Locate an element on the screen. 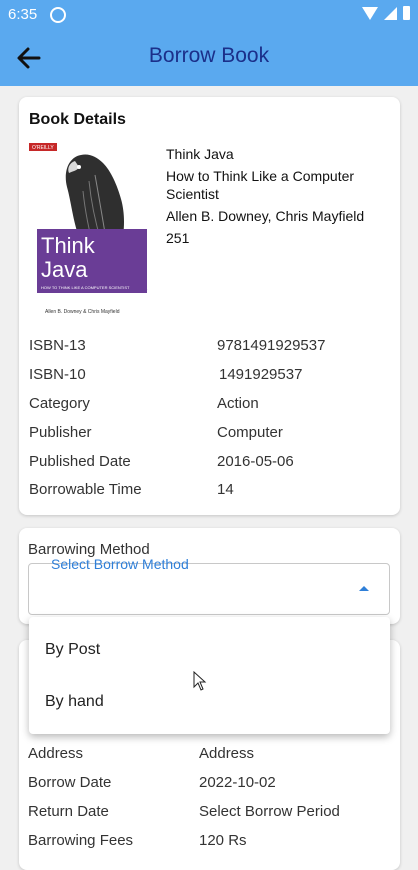 The height and width of the screenshot is (870, 418). cover-title-line2: Java is located at coordinates (64, 269).